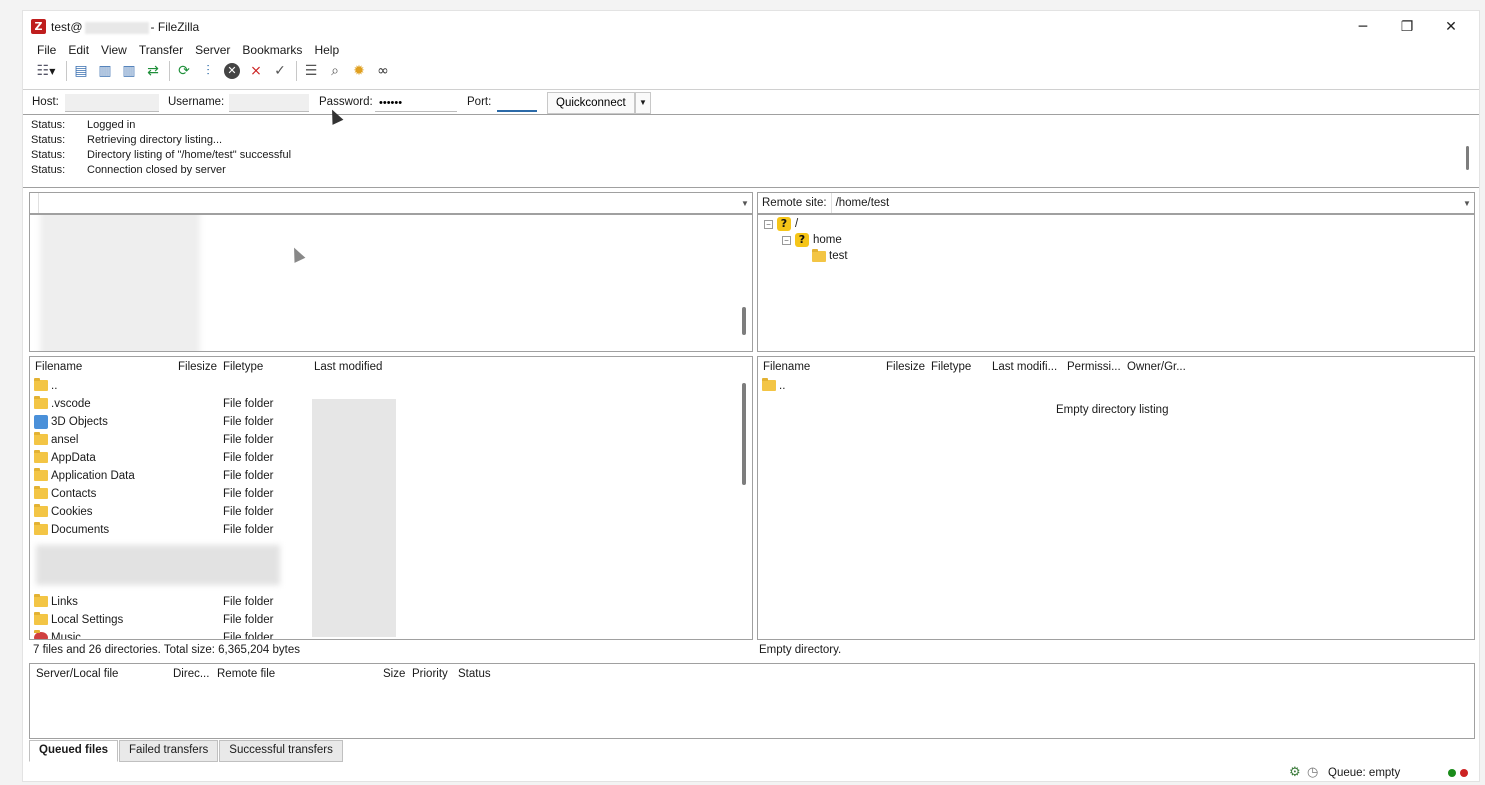 This screenshot has width=1485, height=785. I want to click on column-header-remote-file: Remote file, so click(277, 674).